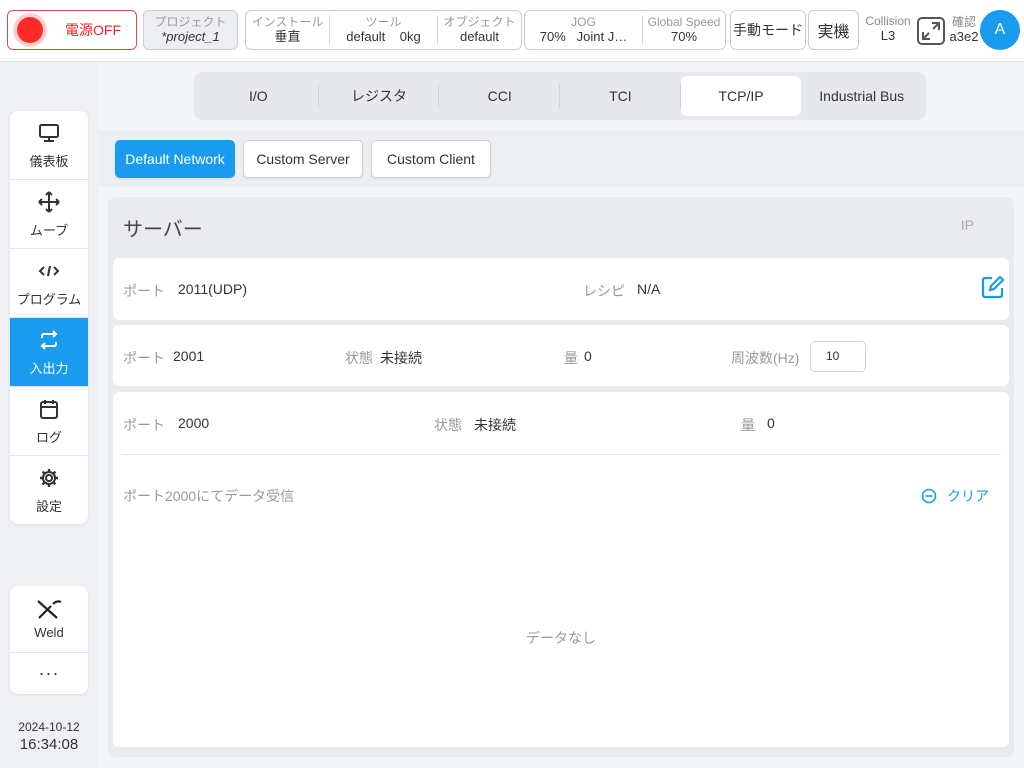  Describe the element at coordinates (479, 22) in the screenshot. I see `object-label: オブジェクト` at that location.